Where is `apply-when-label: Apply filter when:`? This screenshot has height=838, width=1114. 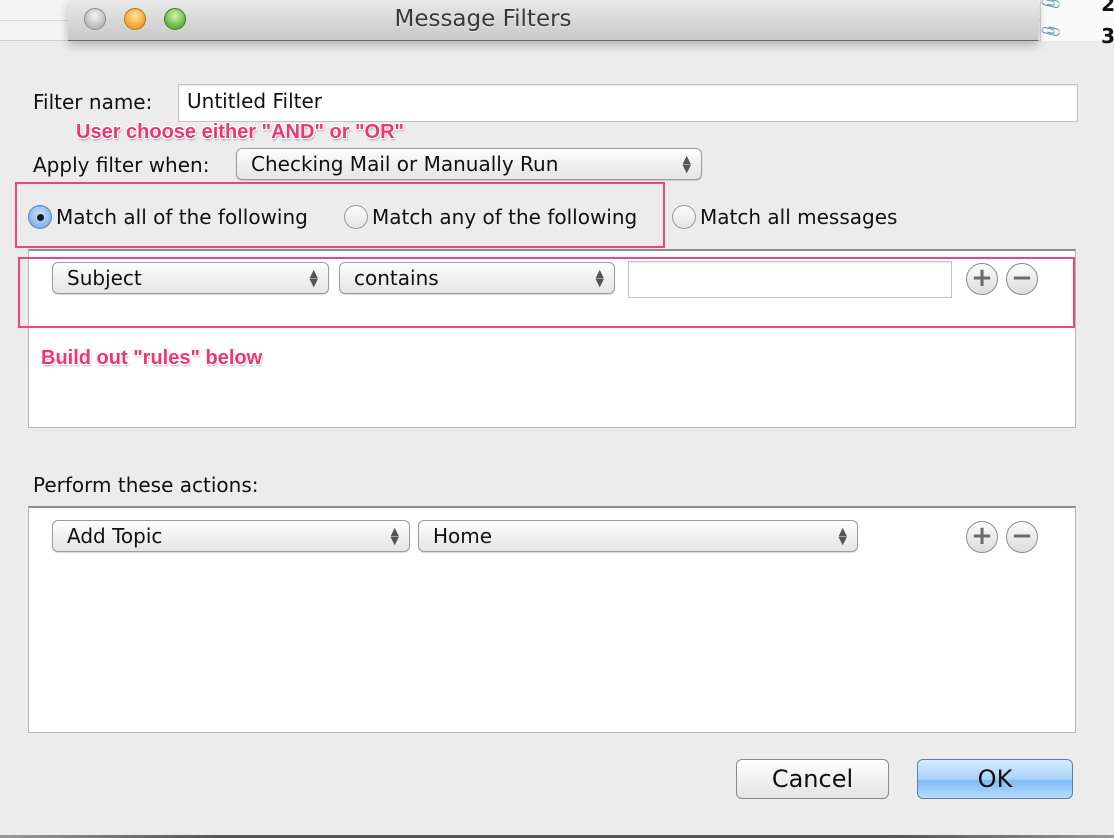
apply-when-label: Apply filter when: is located at coordinates (121, 165).